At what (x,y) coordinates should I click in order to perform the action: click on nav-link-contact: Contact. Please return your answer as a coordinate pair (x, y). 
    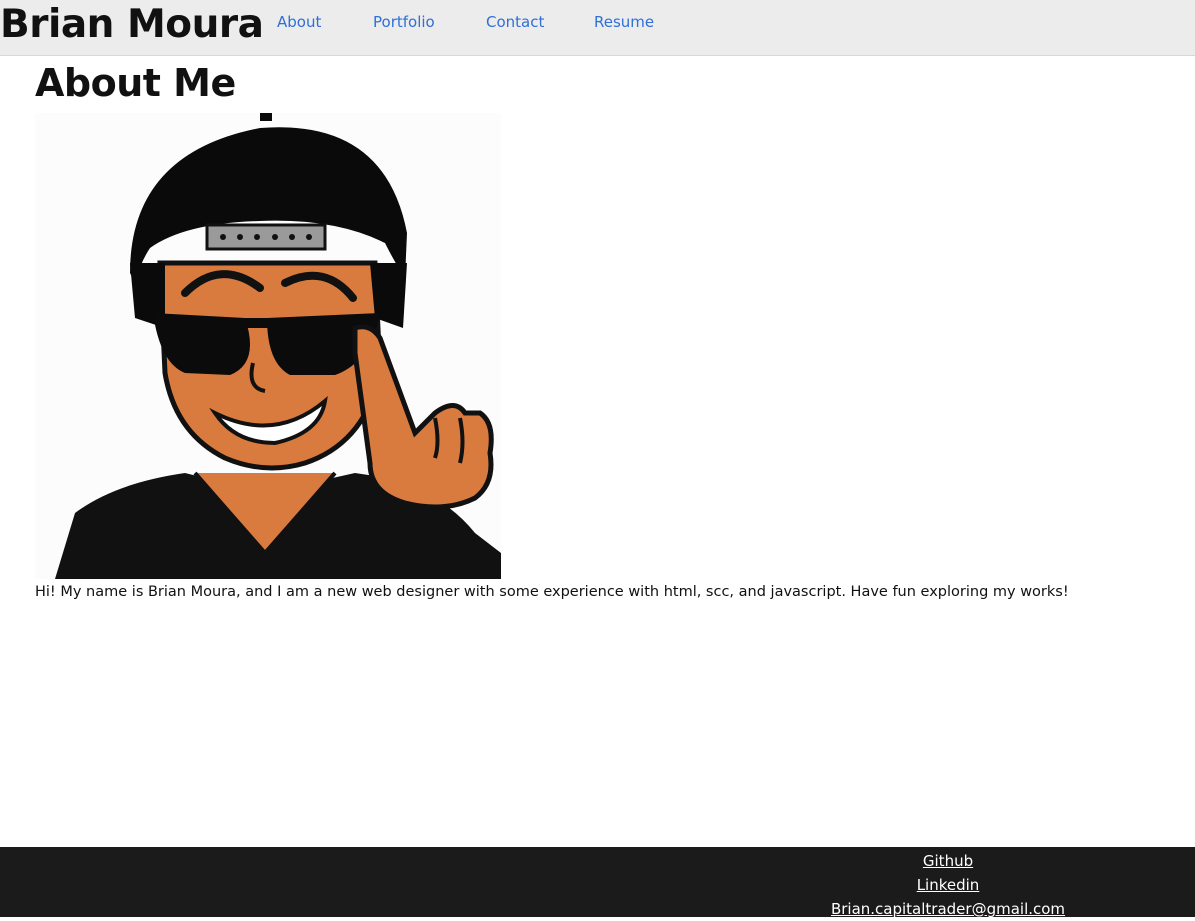
    Looking at the image, I should click on (540, 22).